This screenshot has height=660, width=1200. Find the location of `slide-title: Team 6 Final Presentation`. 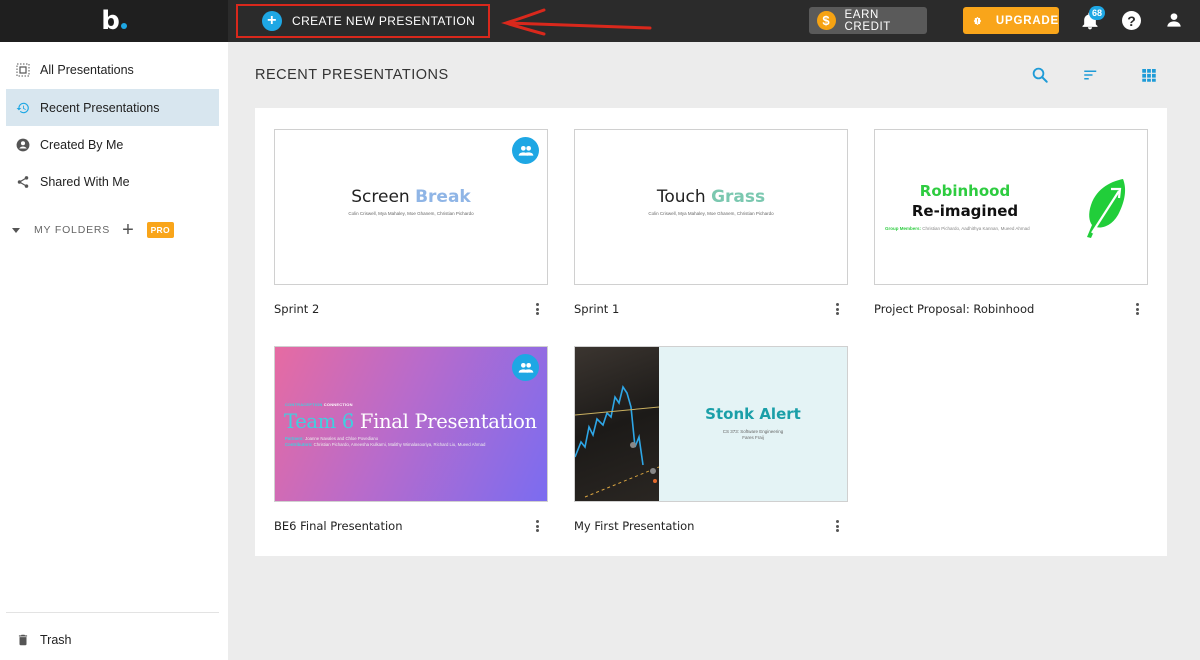

slide-title: Team 6 Final Presentation is located at coordinates (410, 421).